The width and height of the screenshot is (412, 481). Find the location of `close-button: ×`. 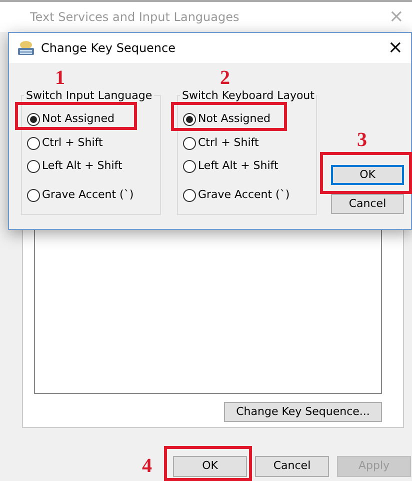

close-button: × is located at coordinates (395, 48).